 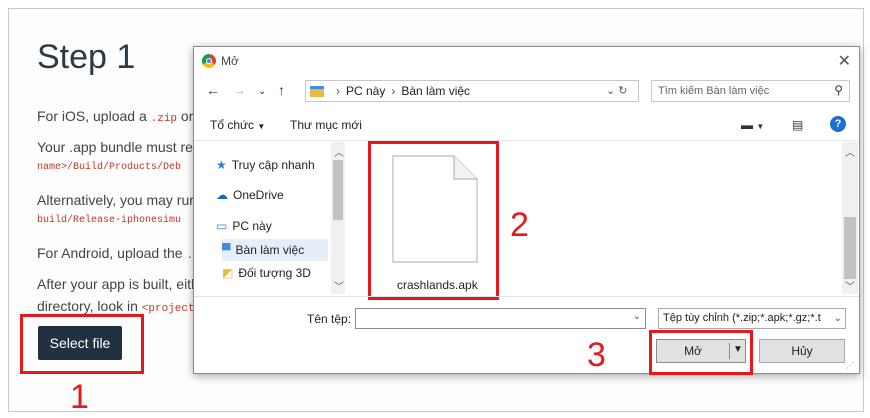 I want to click on bundle-instruction: Your .app bundle must re, so click(x=115, y=147).